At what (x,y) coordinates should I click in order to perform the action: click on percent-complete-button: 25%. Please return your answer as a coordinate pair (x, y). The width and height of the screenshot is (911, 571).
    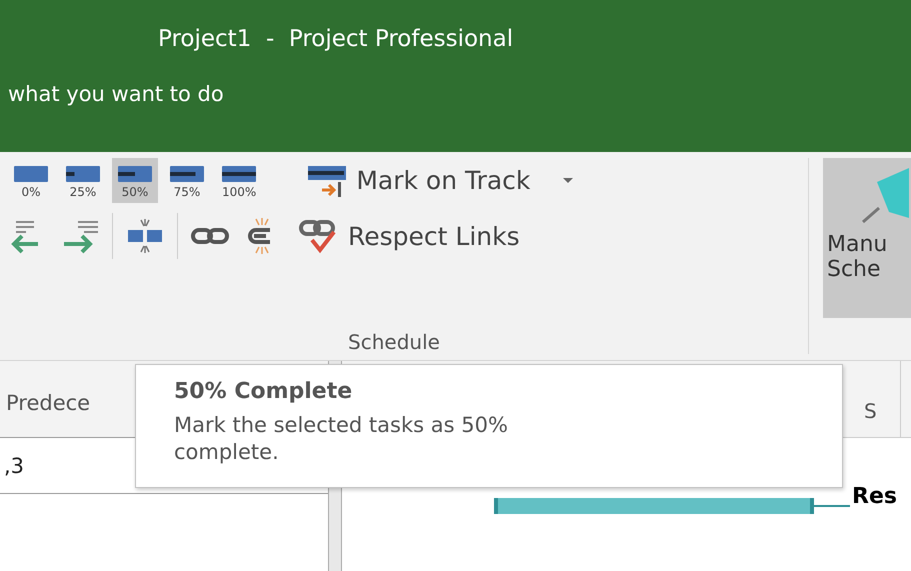
    Looking at the image, I should click on (83, 180).